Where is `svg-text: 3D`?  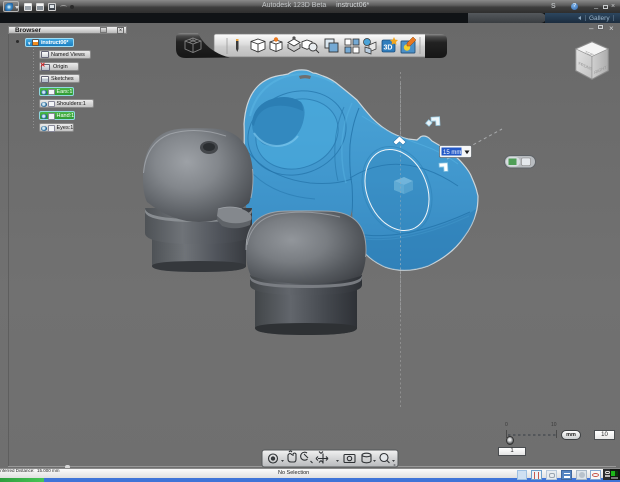 svg-text: 3D is located at coordinates (388, 48).